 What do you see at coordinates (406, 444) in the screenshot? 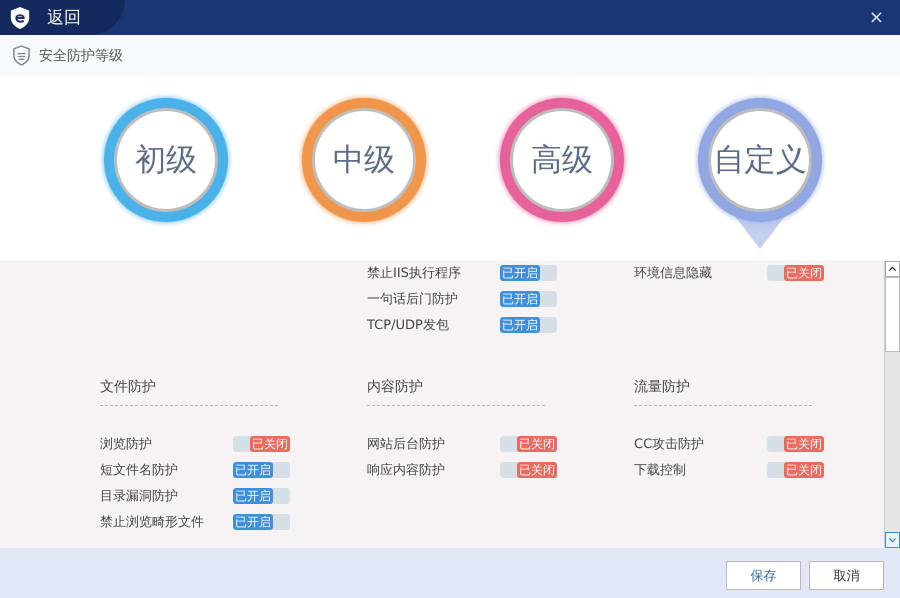
I see `setting-label: 网站后台防护` at bounding box center [406, 444].